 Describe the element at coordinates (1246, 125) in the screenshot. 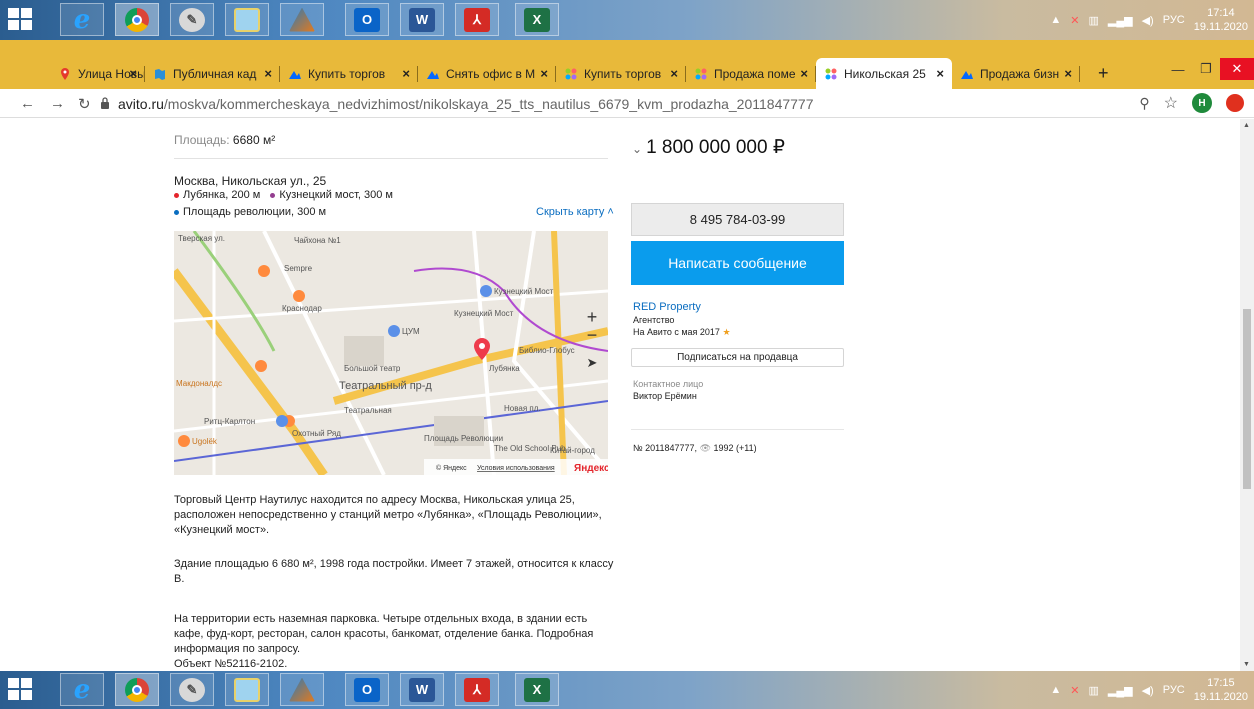

I see `scroll-up-icon: ▲` at that location.